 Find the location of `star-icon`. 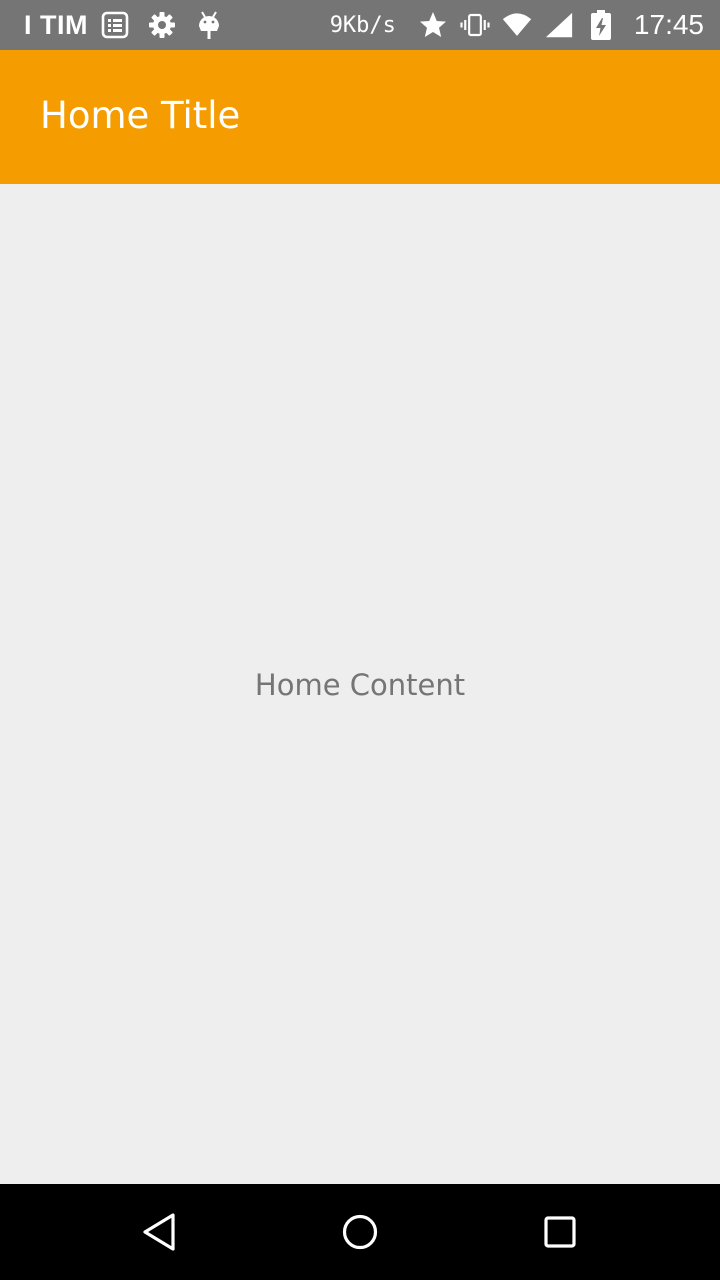

star-icon is located at coordinates (433, 25).